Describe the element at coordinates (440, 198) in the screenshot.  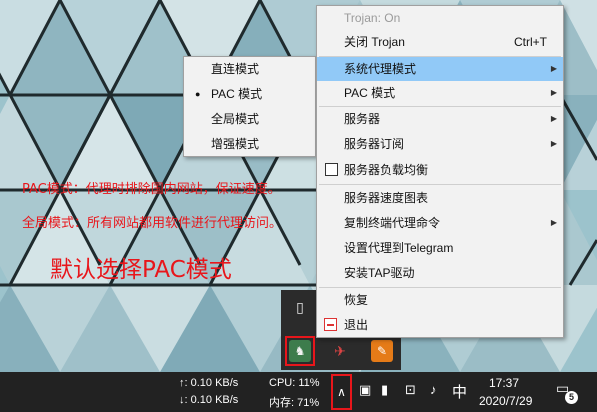
I see `menu-server-speed-chart: 服务器速度图表` at that location.